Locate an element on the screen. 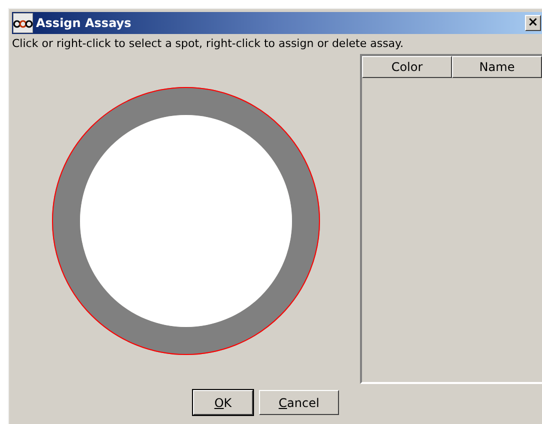  instruction-text: Click or right-click to select a spot, right-click to assign or delete assay. is located at coordinates (208, 44).